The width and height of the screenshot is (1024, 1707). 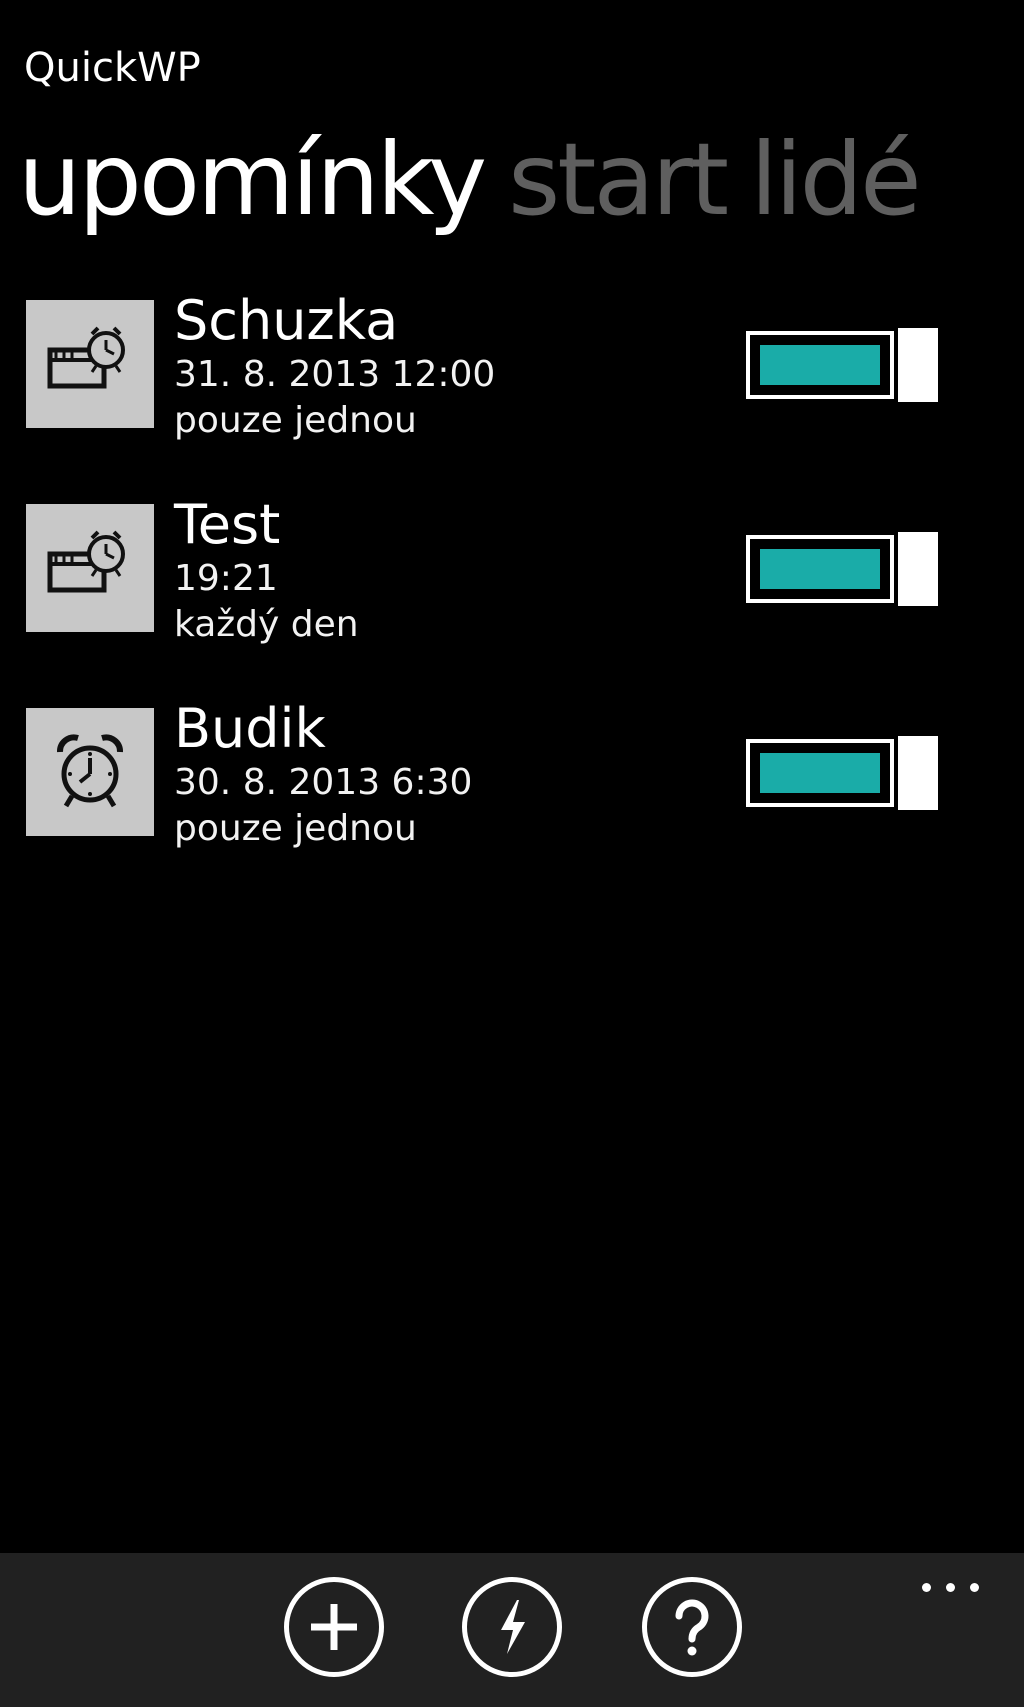 What do you see at coordinates (227, 524) in the screenshot?
I see `reminder-title: Test` at bounding box center [227, 524].